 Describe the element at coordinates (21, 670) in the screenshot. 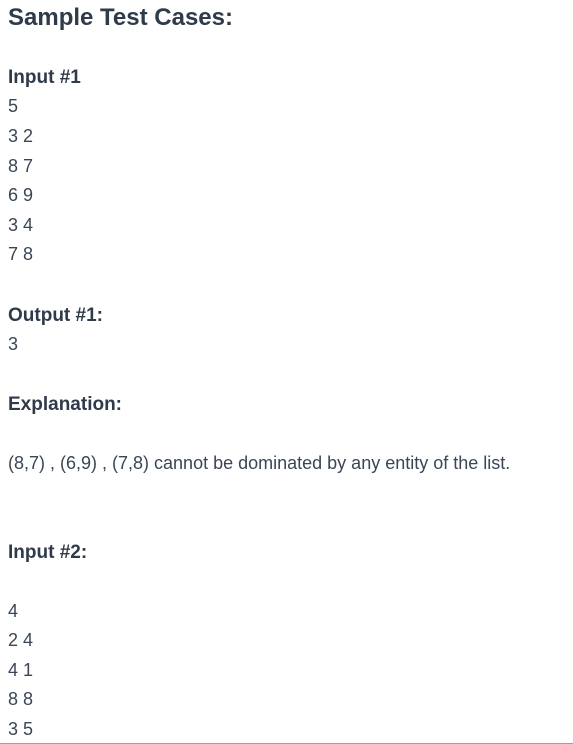

I see `input-2-line: 4 1` at that location.